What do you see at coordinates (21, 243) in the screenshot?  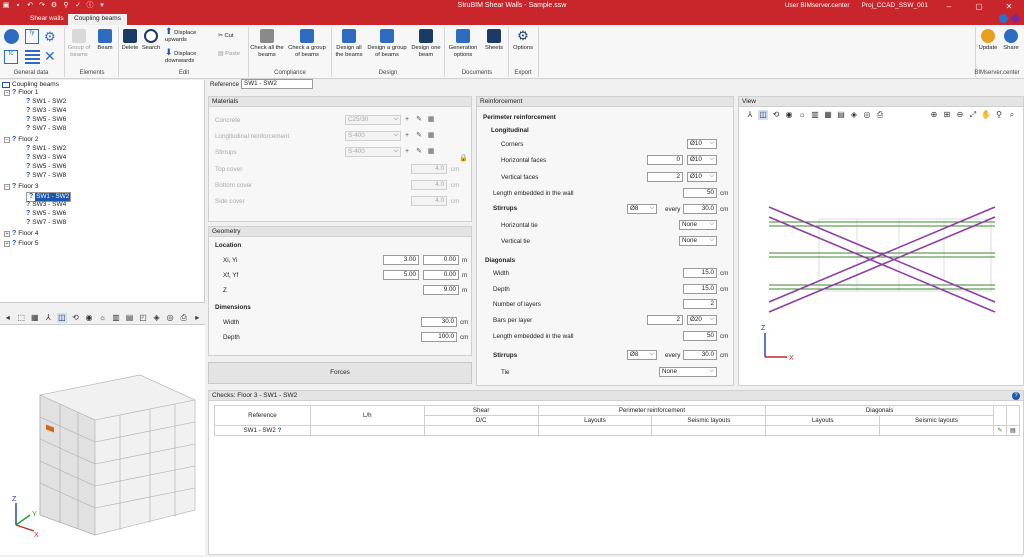 I see `tree-floor-5: +? Floor 5` at bounding box center [21, 243].